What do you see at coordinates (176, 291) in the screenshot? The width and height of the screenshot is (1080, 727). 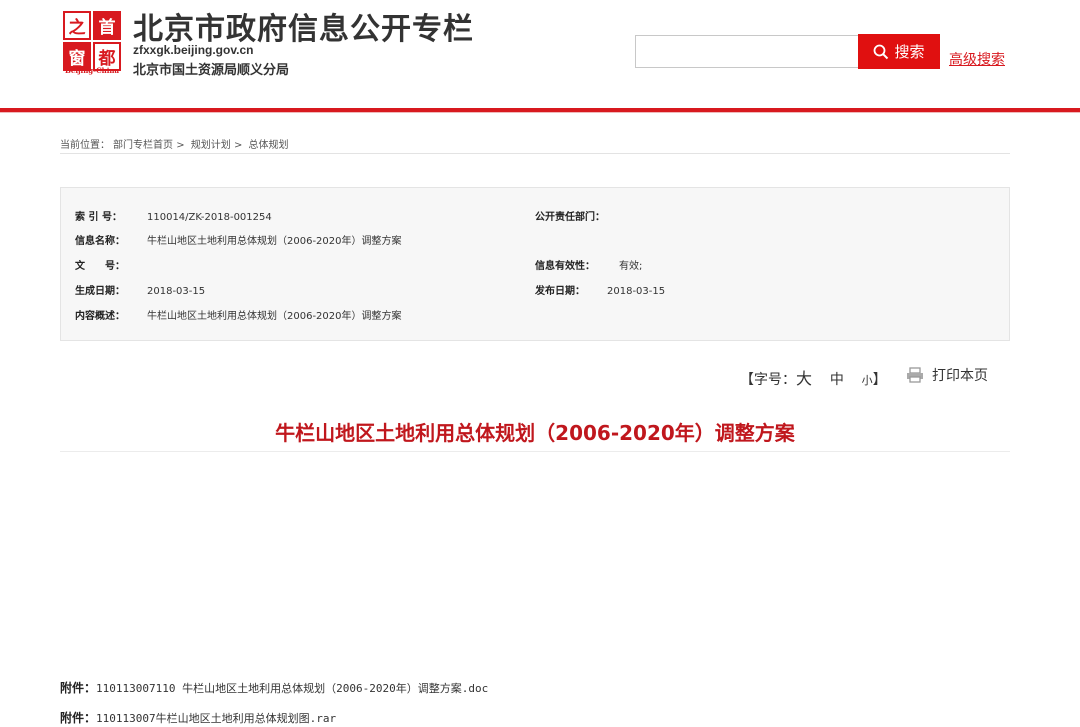 I see `meta-created-value: 2018-03-15` at bounding box center [176, 291].